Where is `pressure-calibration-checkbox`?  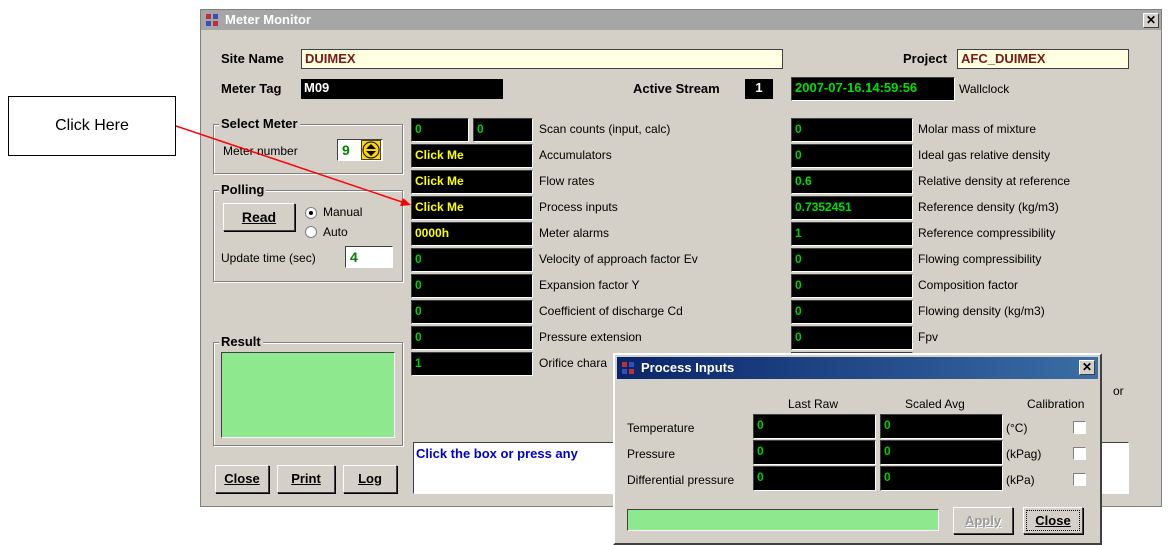
pressure-calibration-checkbox is located at coordinates (1079, 453).